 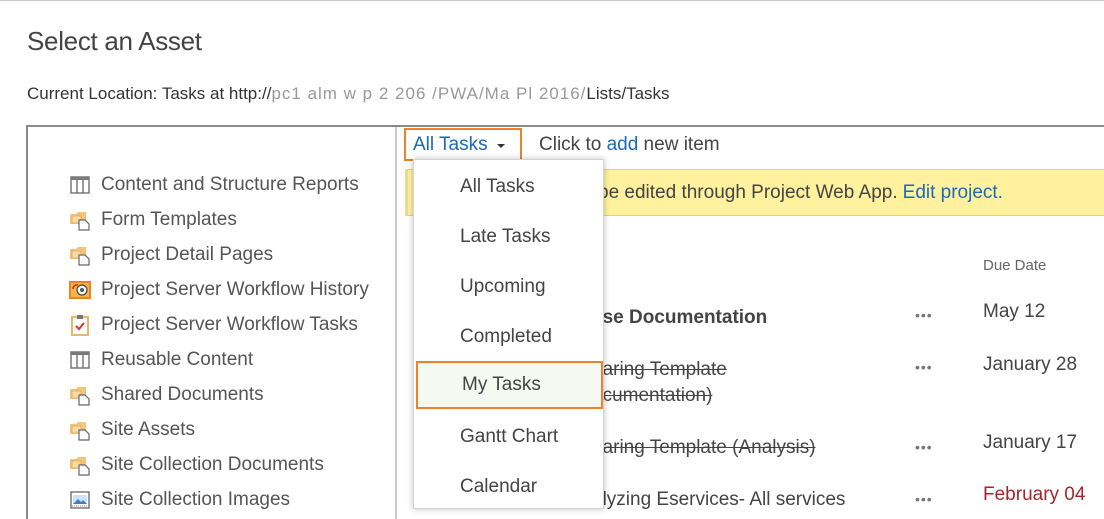 What do you see at coordinates (1014, 311) in the screenshot?
I see `task-due-date: May 12` at bounding box center [1014, 311].